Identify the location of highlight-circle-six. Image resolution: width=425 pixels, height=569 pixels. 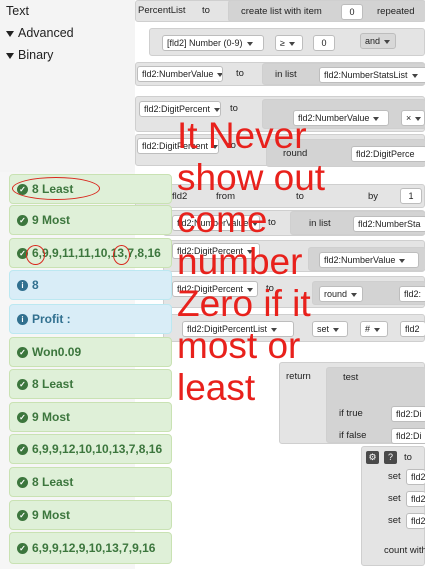
(35, 255).